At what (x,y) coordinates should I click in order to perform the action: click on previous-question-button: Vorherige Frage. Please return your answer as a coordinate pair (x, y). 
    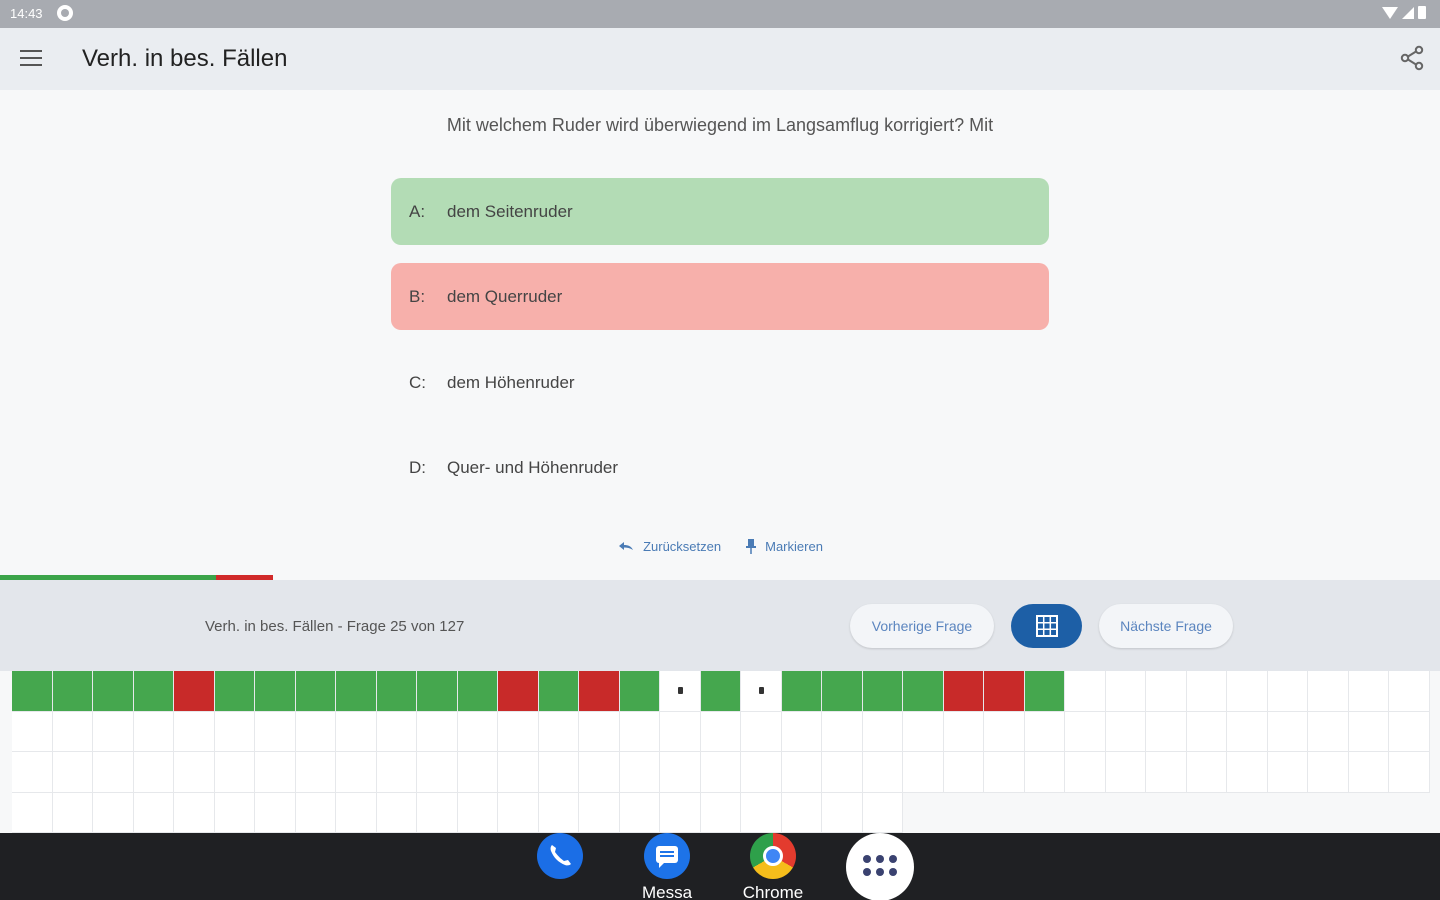
    Looking at the image, I should click on (922, 626).